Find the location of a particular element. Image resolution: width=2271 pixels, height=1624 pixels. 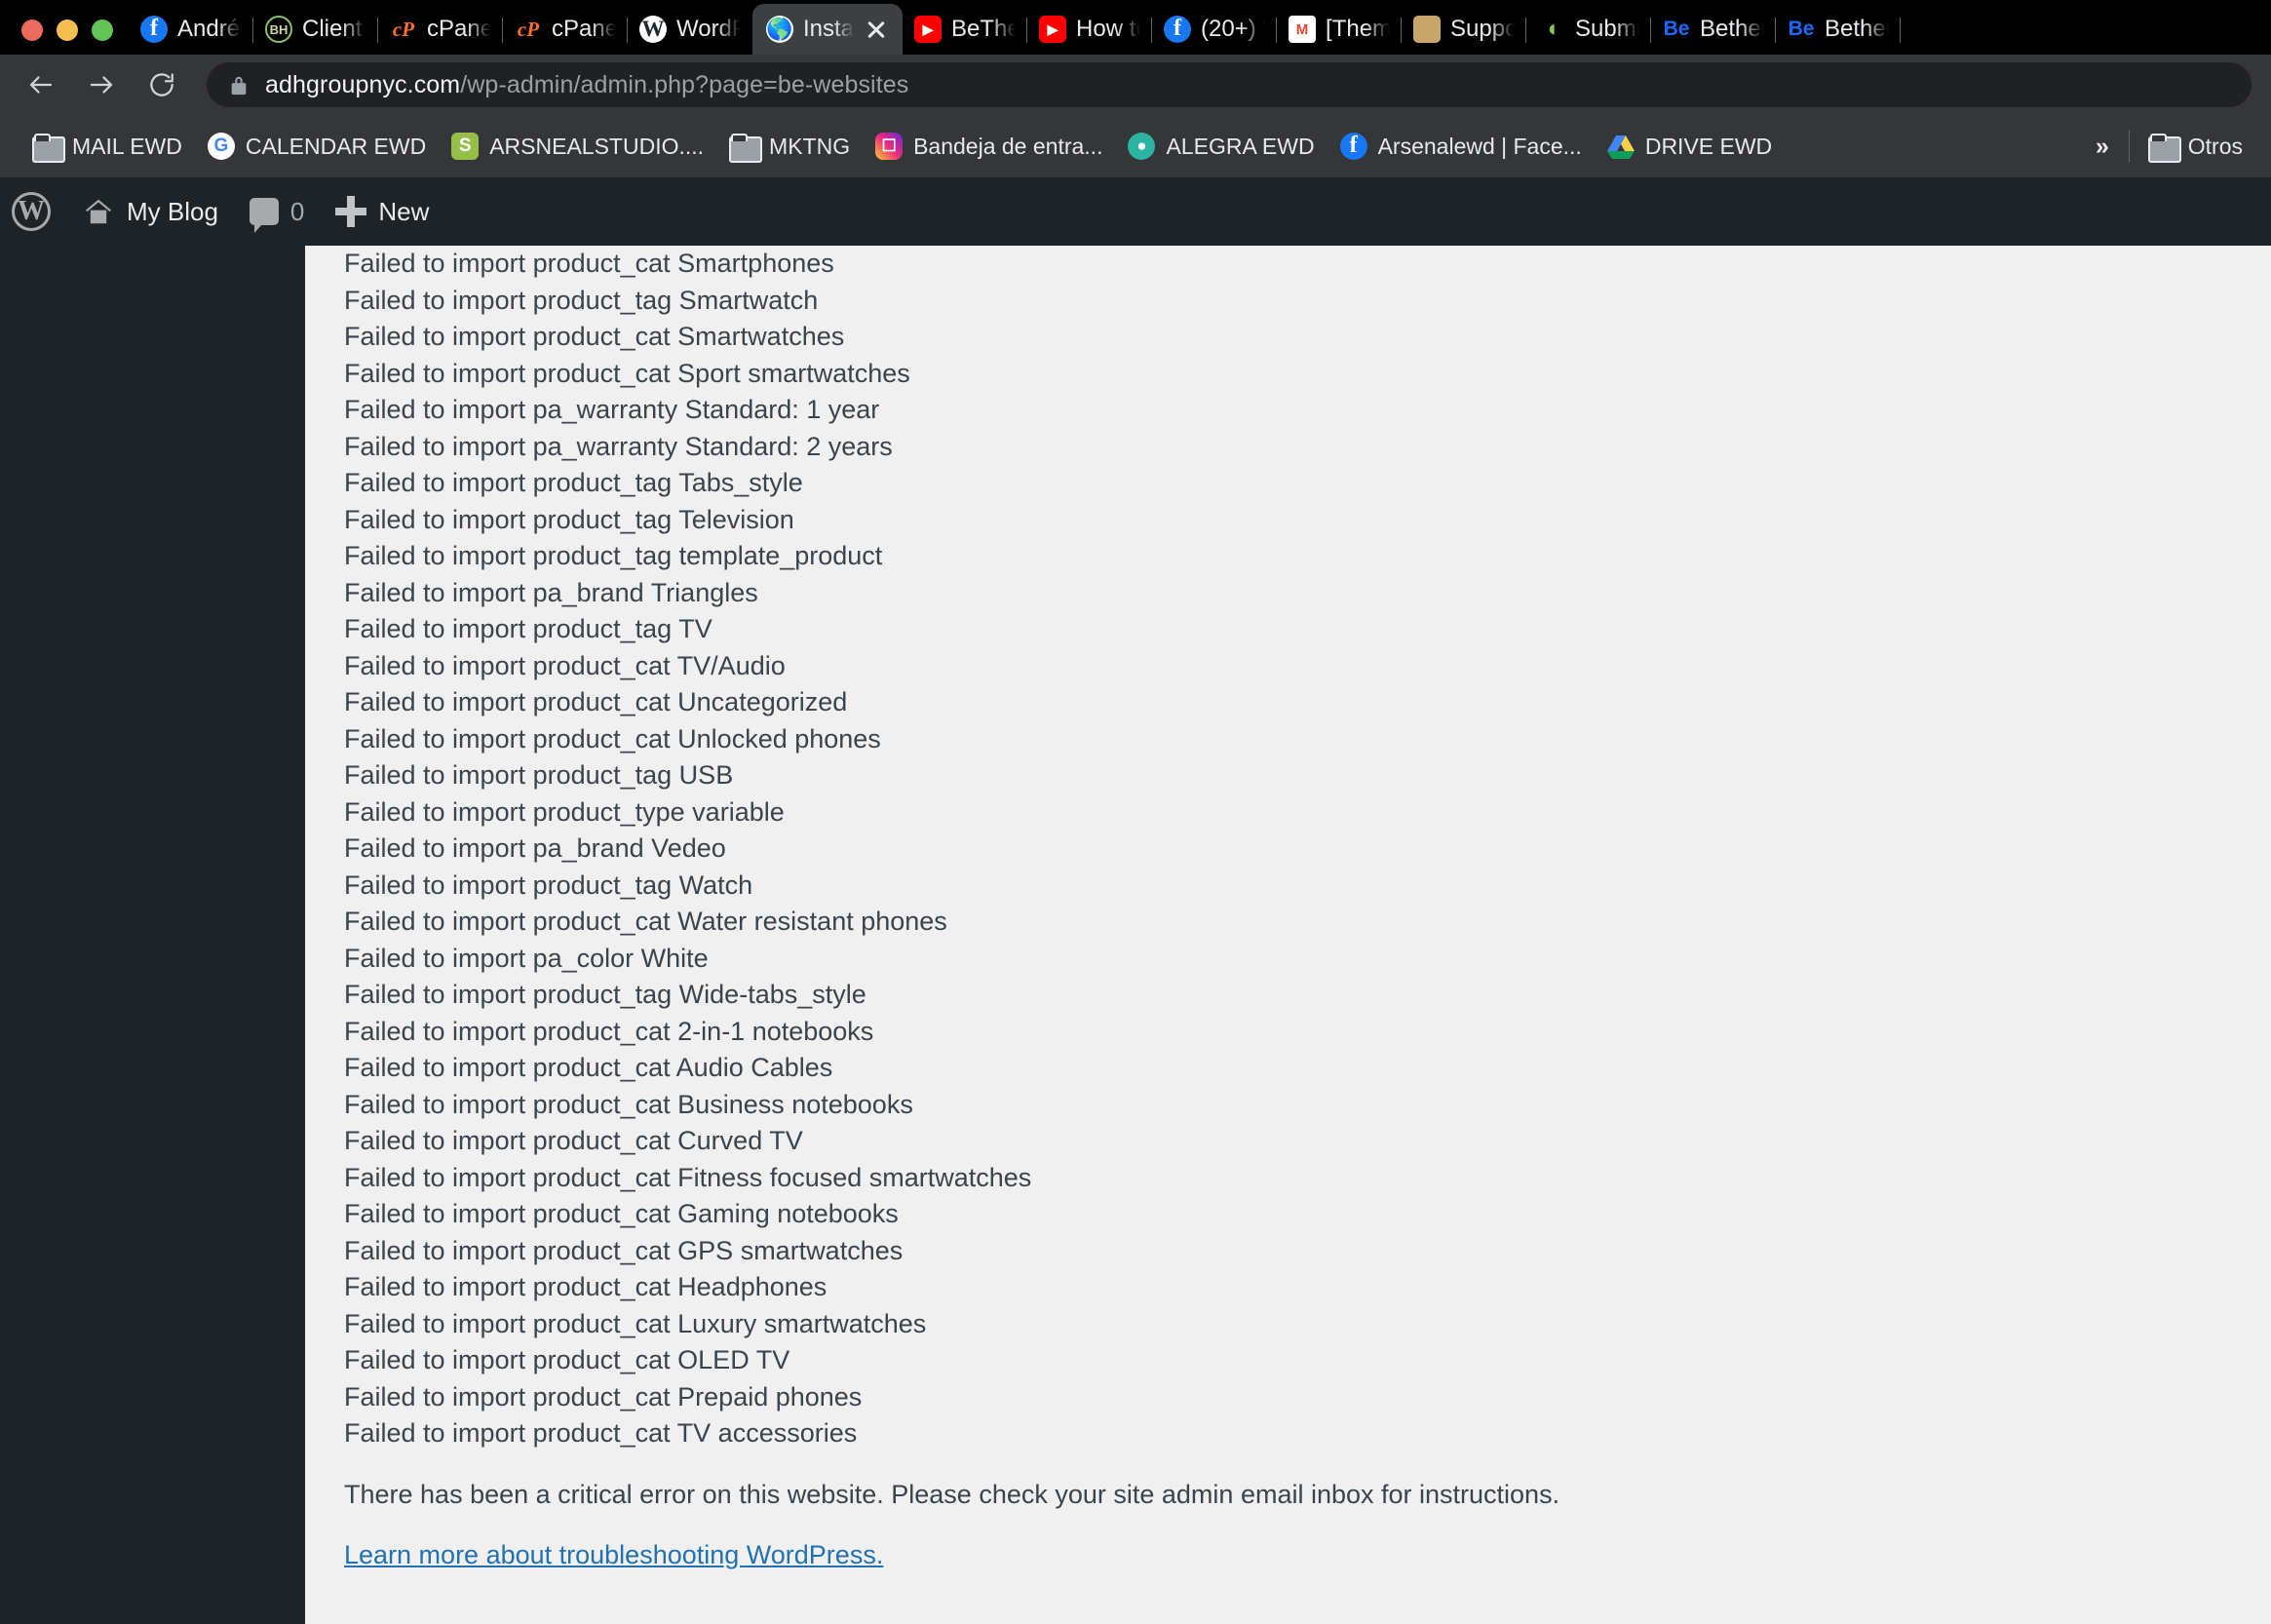

bookmark-label: MAIL EWD is located at coordinates (127, 146).